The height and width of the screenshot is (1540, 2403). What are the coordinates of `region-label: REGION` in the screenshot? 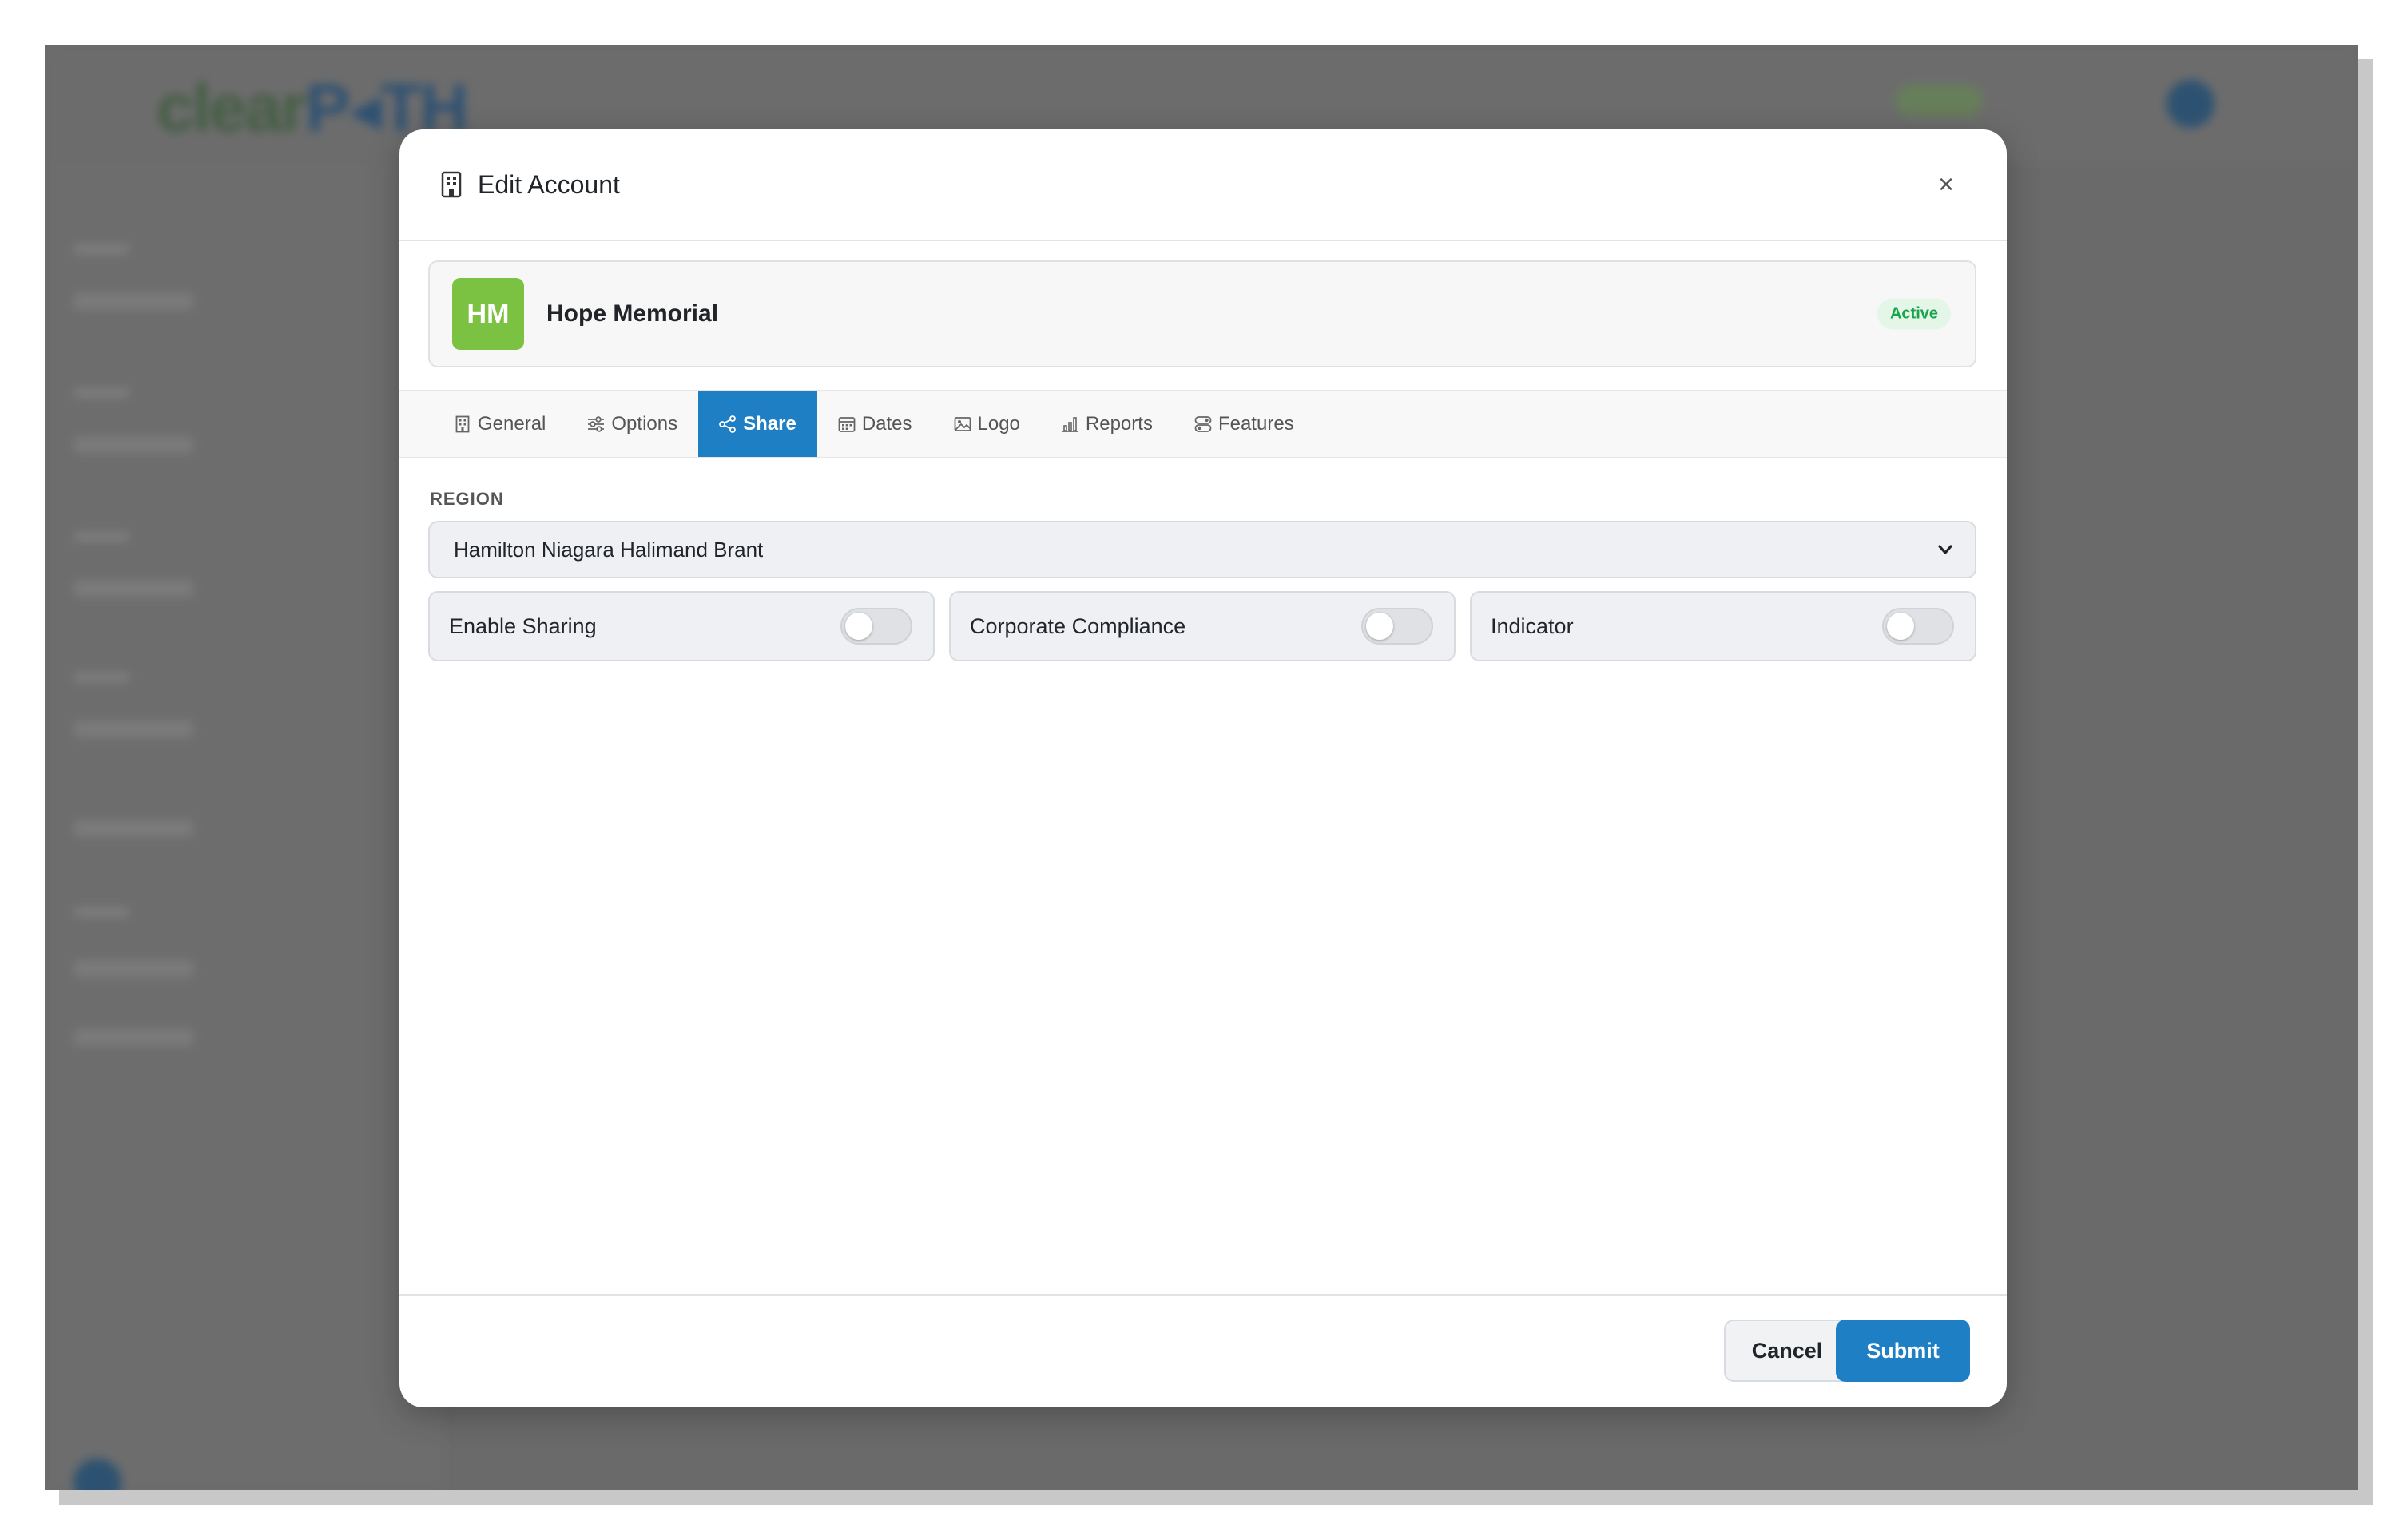 It's located at (467, 499).